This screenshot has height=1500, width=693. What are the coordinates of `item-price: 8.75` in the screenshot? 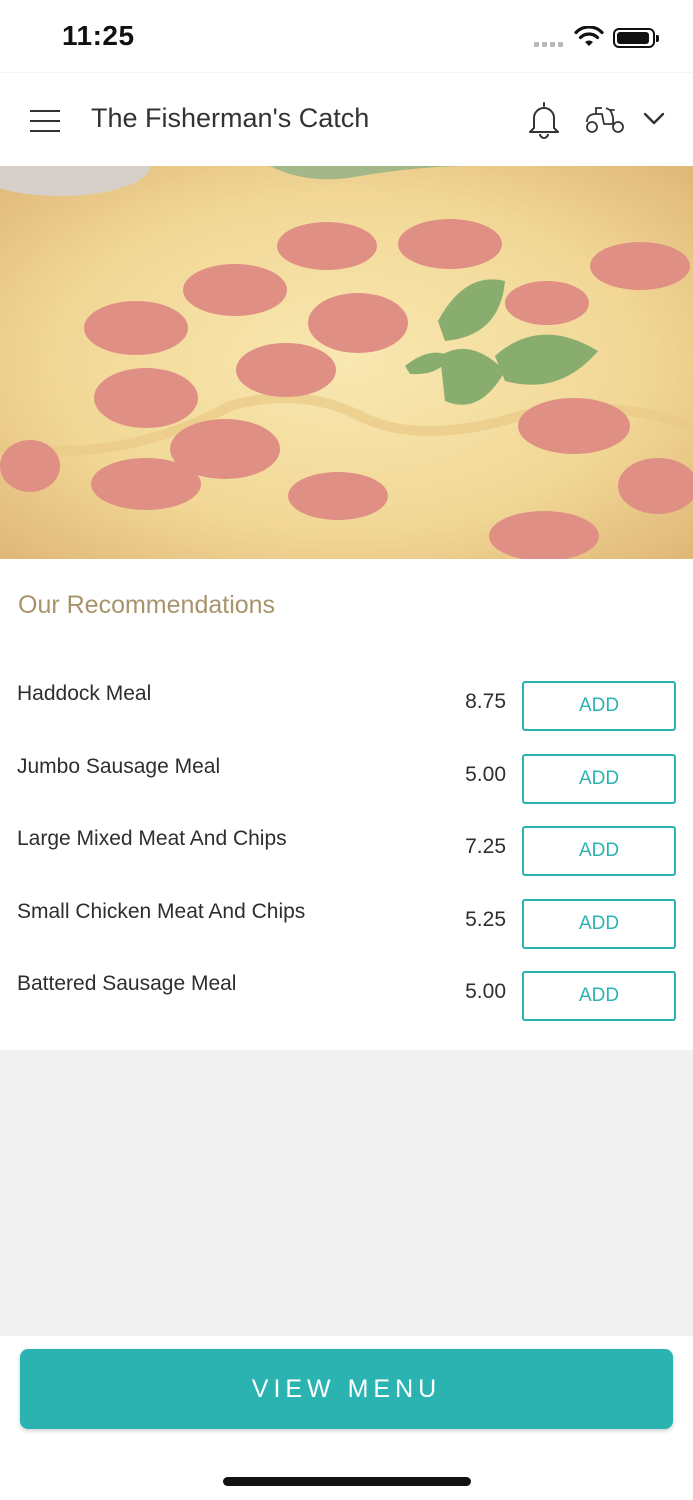 It's located at (485, 701).